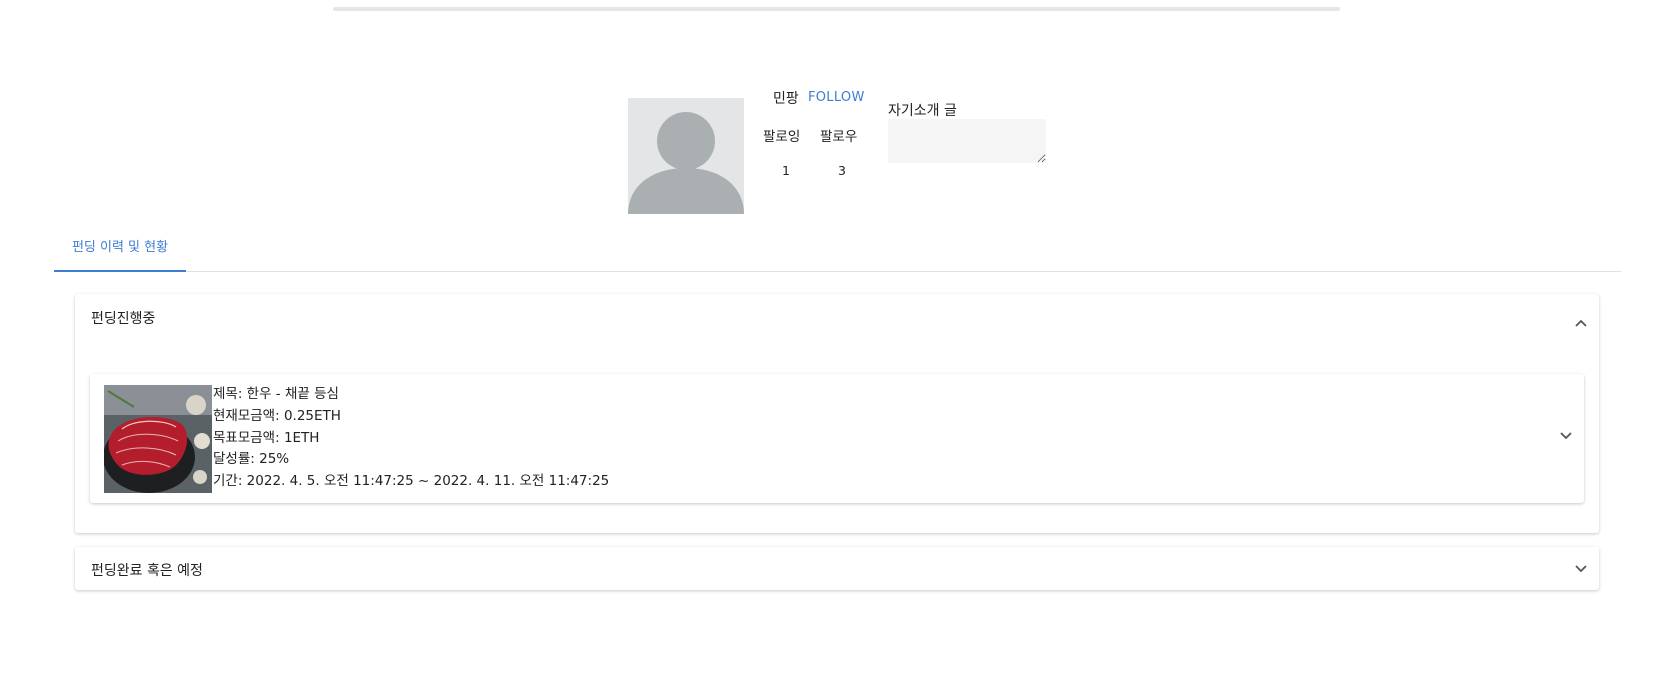 The height and width of the screenshot is (695, 1678). What do you see at coordinates (686, 163) in the screenshot?
I see `default-user-icon` at bounding box center [686, 163].